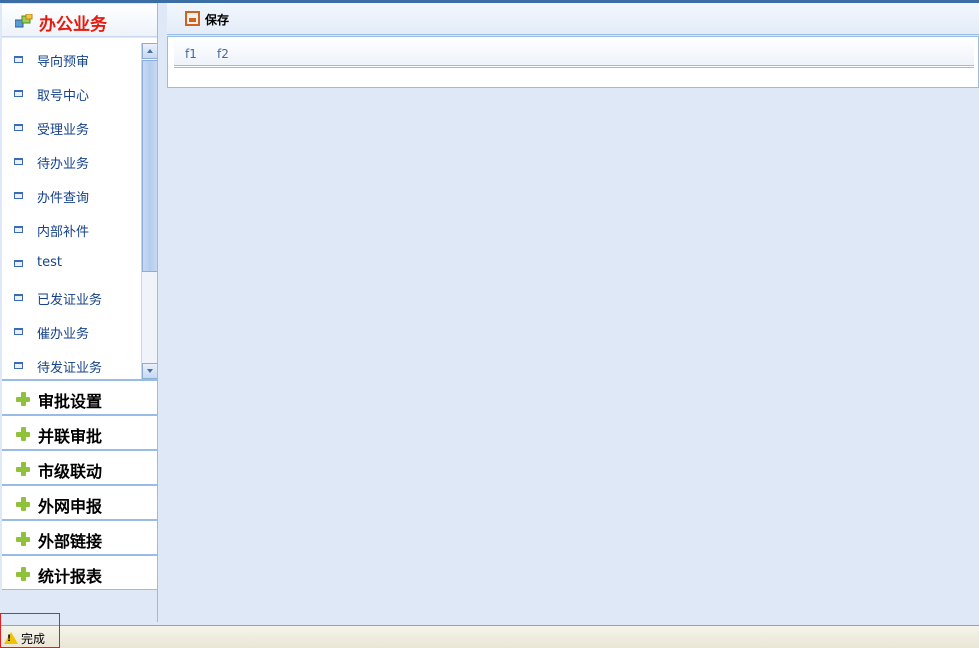  I want to click on list-item-pending-business: 待办业务, so click(71, 161).